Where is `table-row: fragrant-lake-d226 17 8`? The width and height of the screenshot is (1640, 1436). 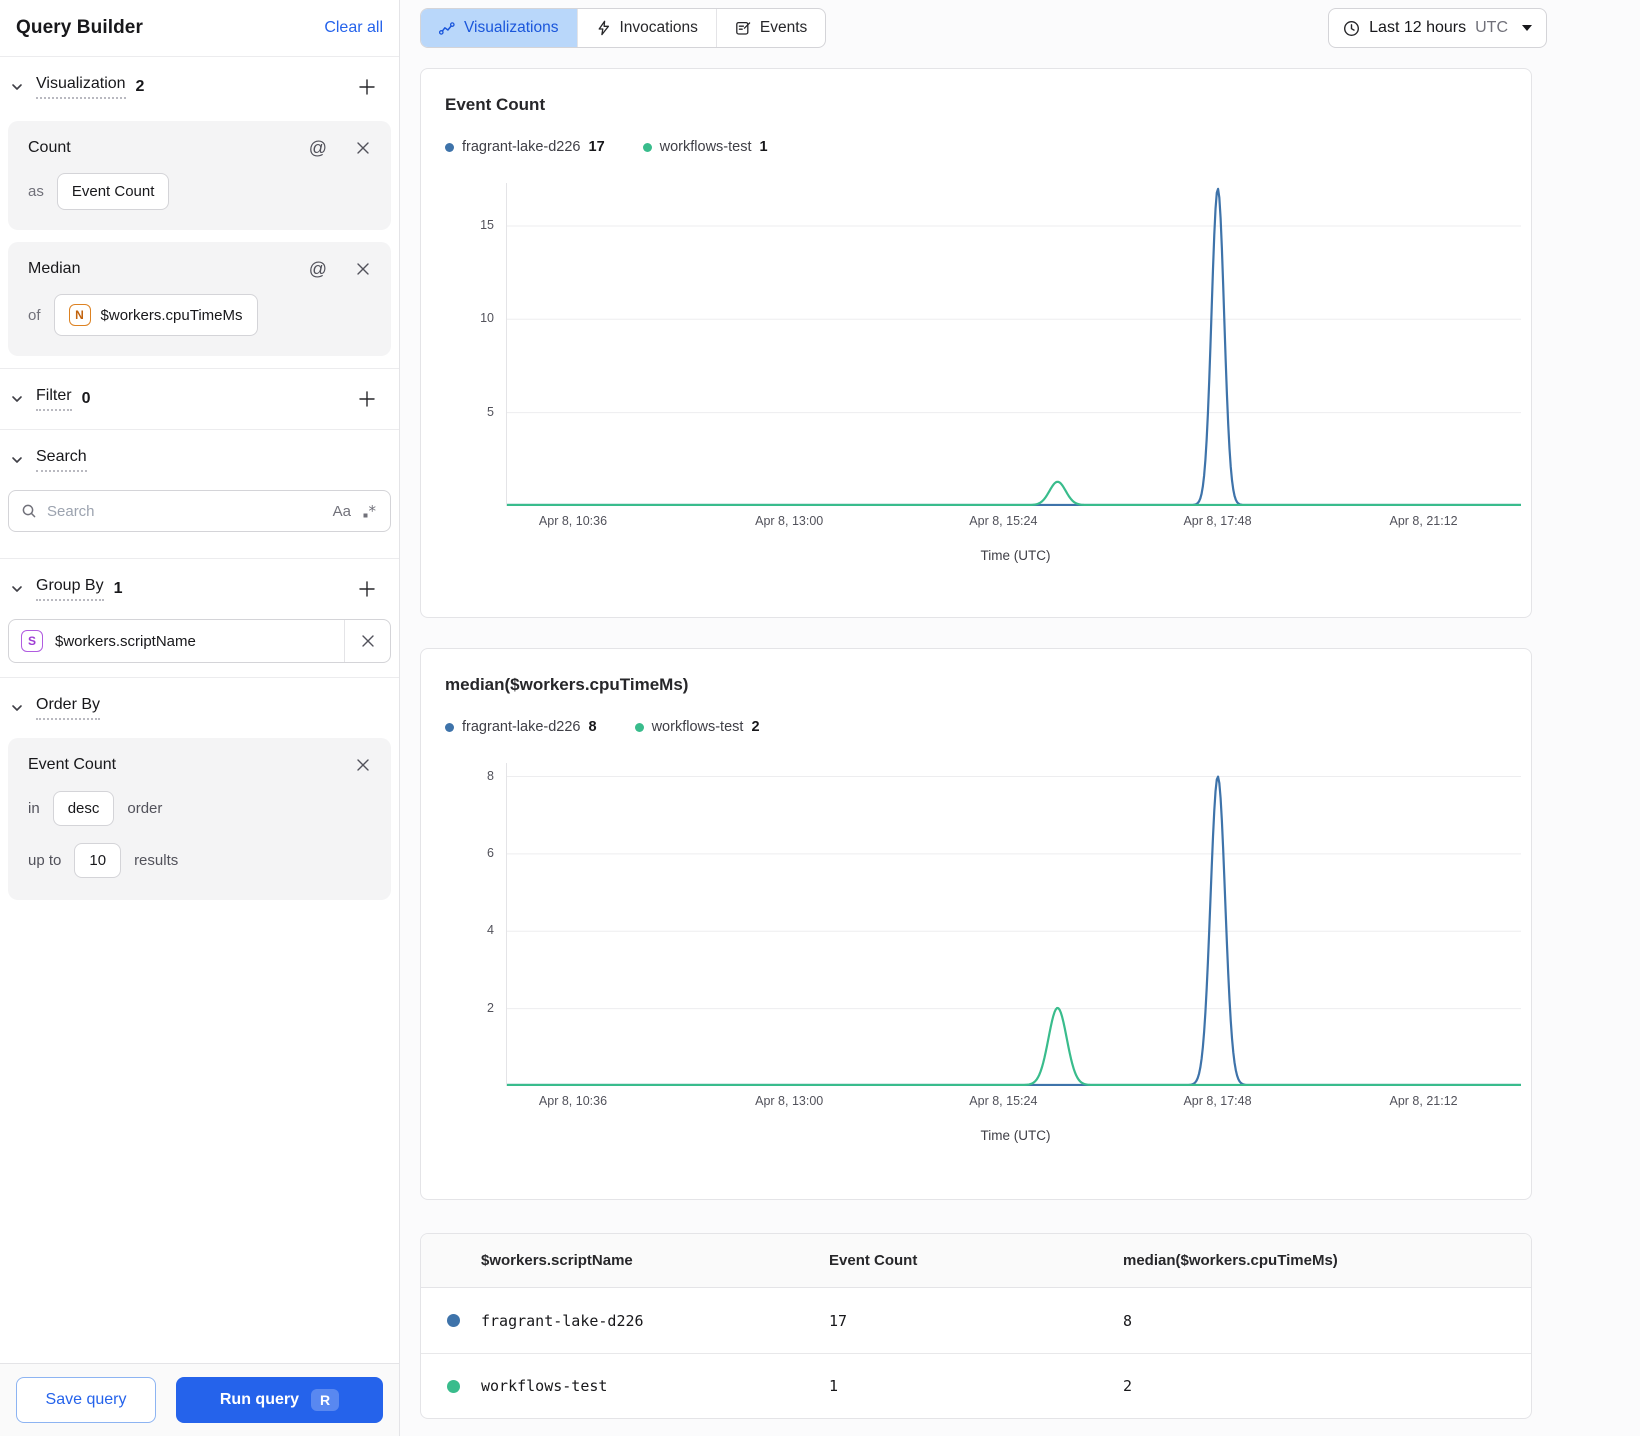
table-row: fragrant-lake-d226 17 8 is located at coordinates (976, 1320).